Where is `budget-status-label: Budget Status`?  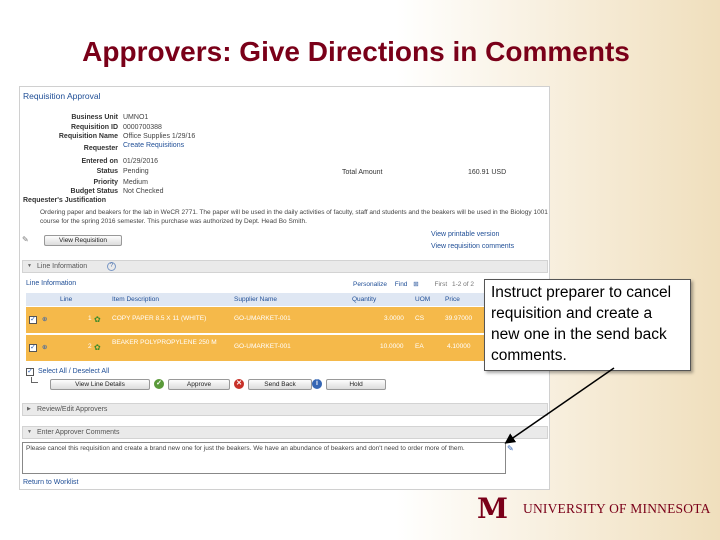 budget-status-label: Budget Status is located at coordinates (94, 191).